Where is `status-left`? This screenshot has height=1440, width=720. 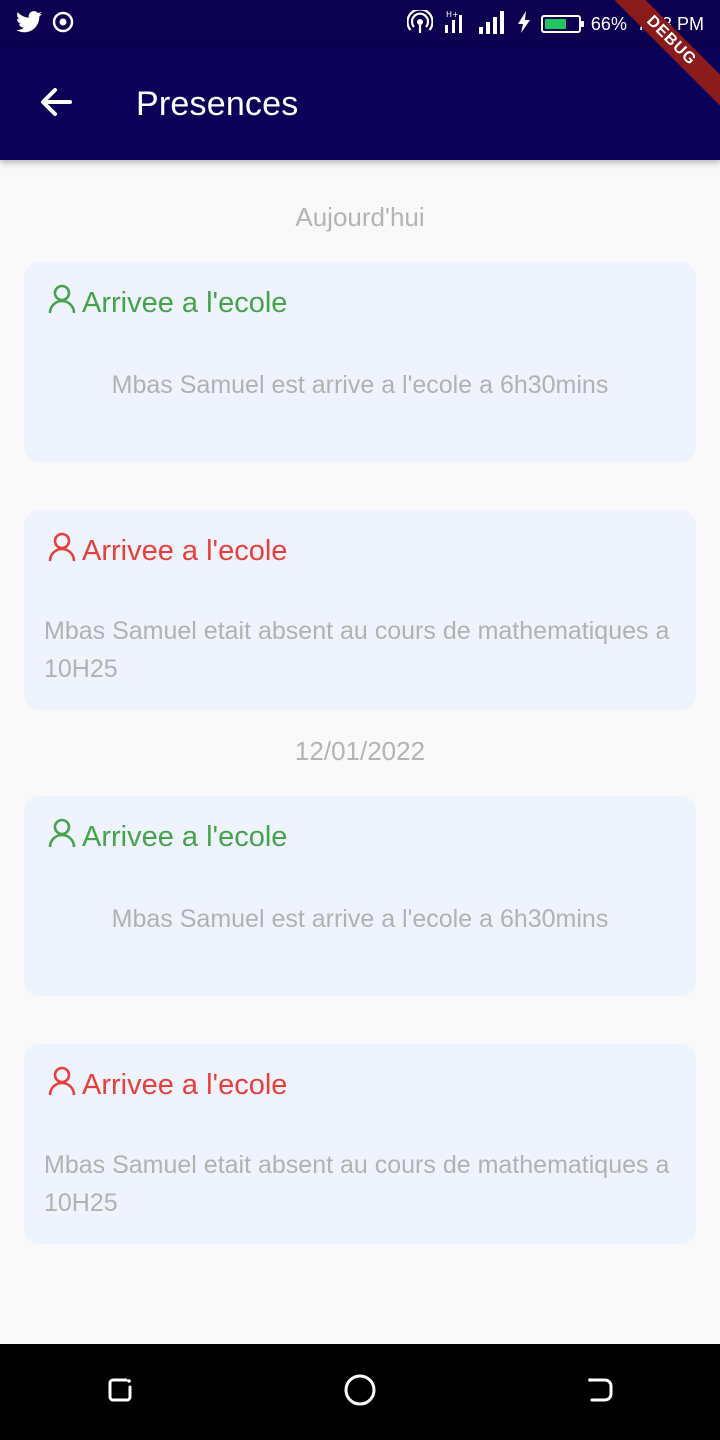
status-left is located at coordinates (45, 24).